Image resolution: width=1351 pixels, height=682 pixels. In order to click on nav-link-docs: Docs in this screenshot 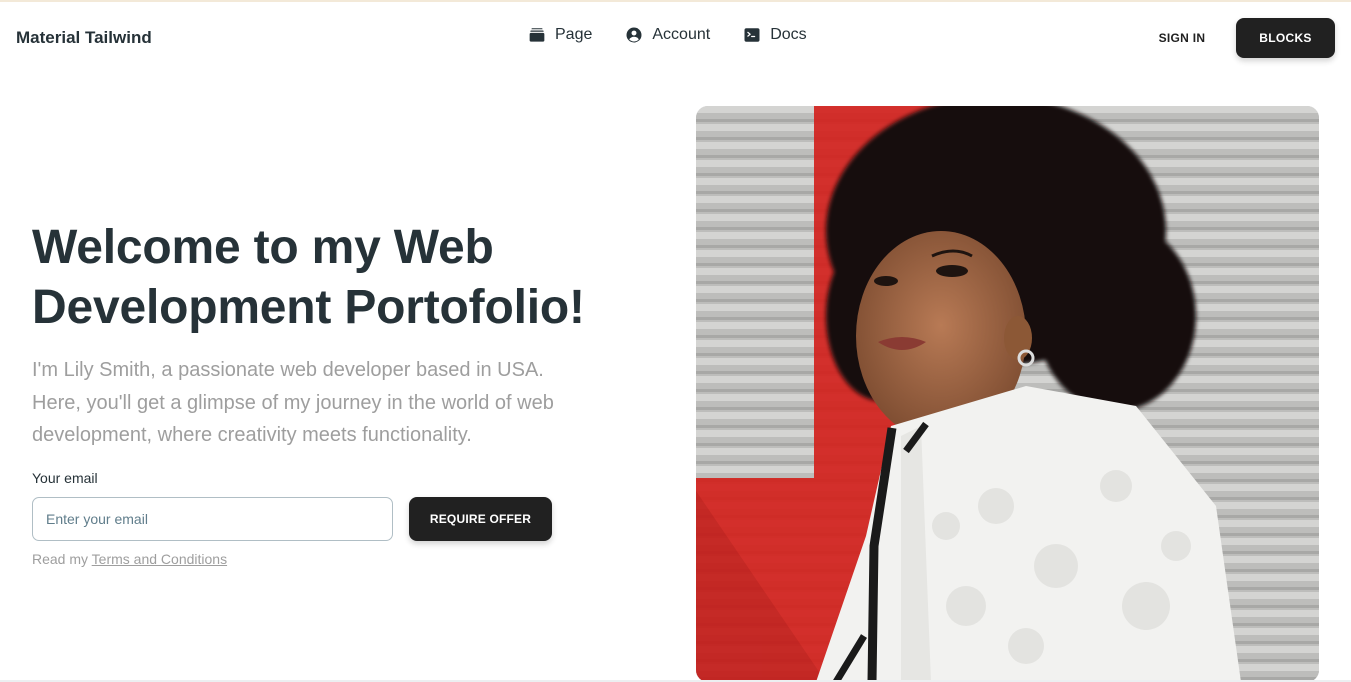, I will do `click(775, 35)`.